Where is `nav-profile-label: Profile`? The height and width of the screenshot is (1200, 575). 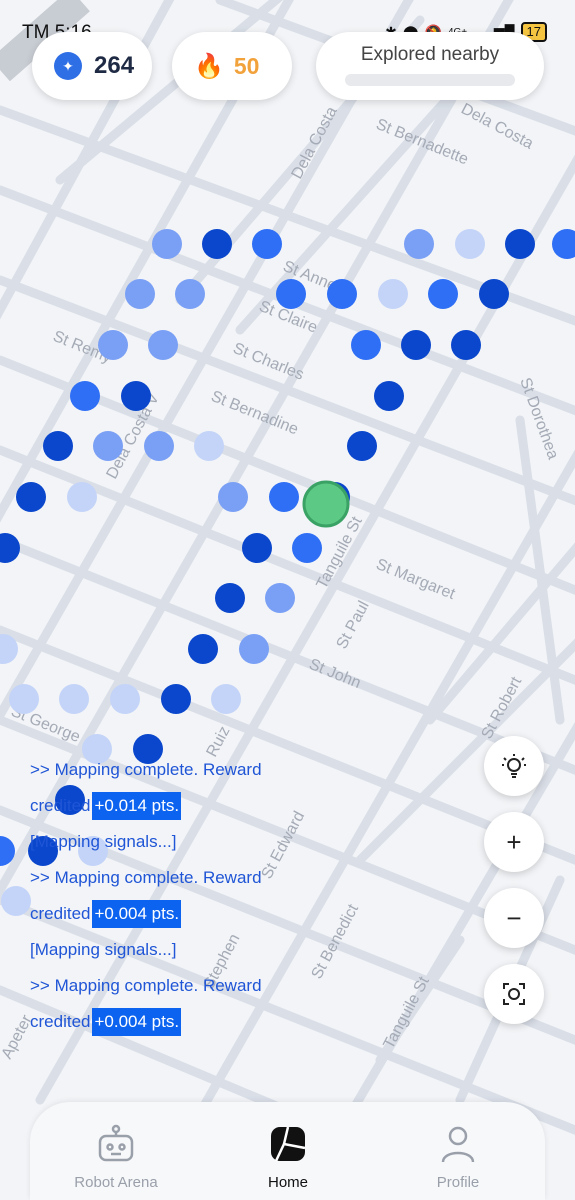 nav-profile-label: Profile is located at coordinates (458, 1182).